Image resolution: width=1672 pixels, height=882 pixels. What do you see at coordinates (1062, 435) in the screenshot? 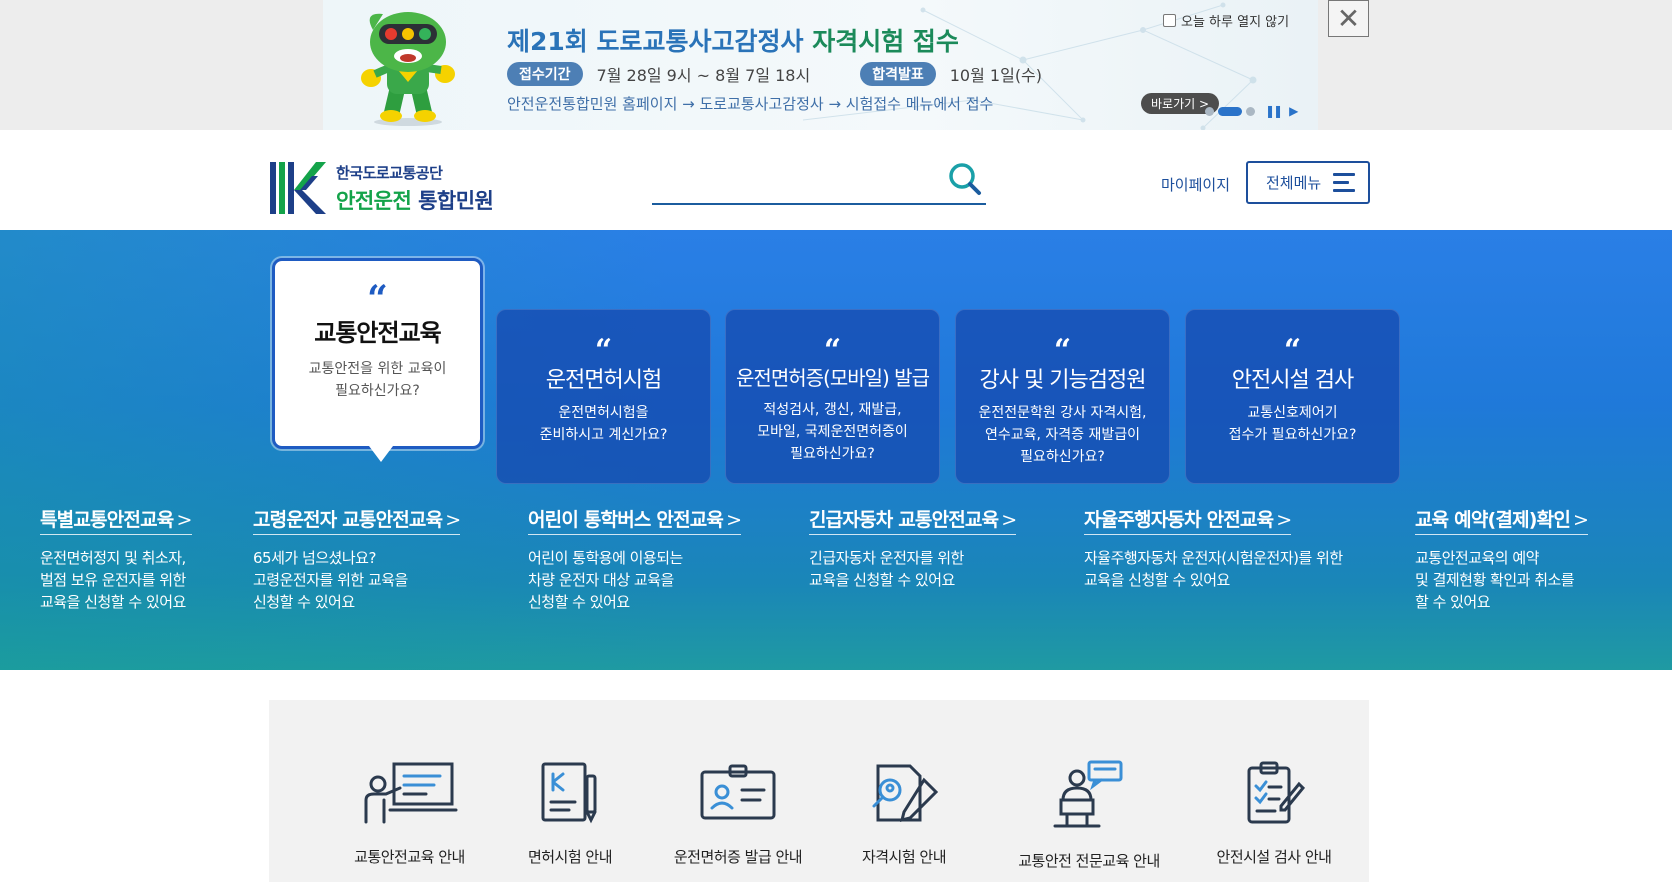
I see `card-desc: 운전전문학원 강사 자격시험, 연수교육, 자격증 재발급이 필요하신가요?` at bounding box center [1062, 435].